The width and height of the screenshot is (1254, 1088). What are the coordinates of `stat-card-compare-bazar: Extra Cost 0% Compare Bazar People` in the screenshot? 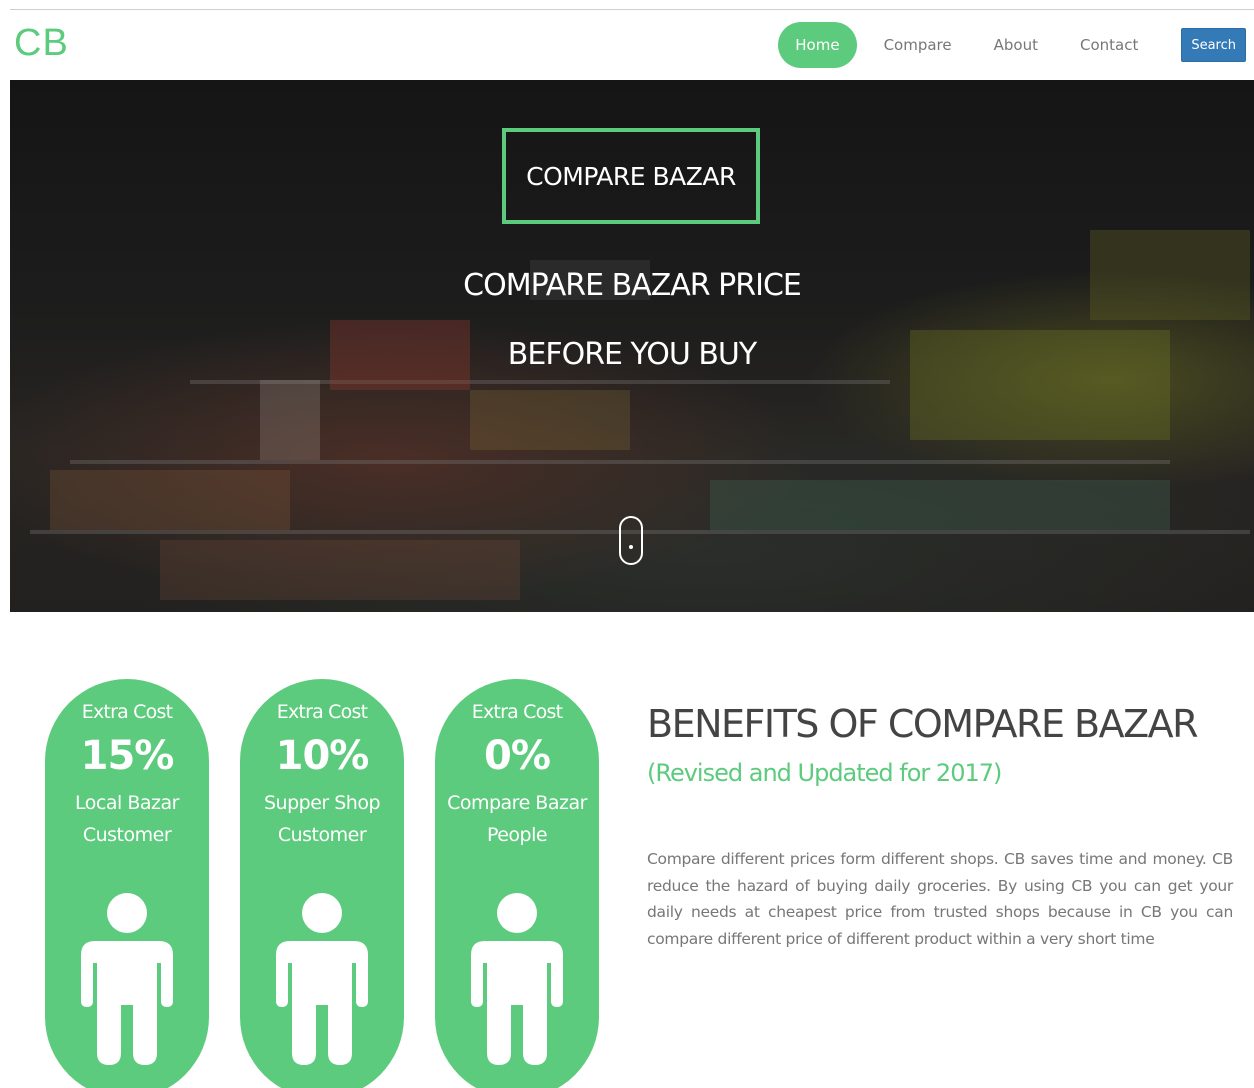 It's located at (517, 883).